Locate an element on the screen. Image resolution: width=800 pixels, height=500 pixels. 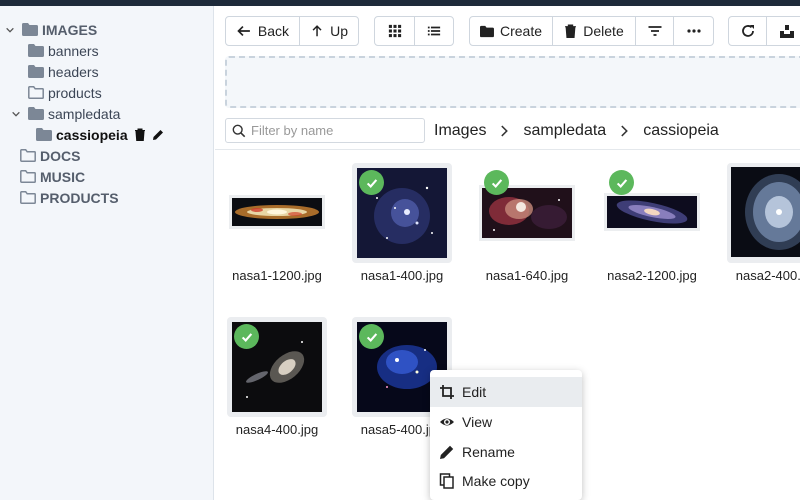
tree-item-images: IMAGES is located at coordinates (50, 29).